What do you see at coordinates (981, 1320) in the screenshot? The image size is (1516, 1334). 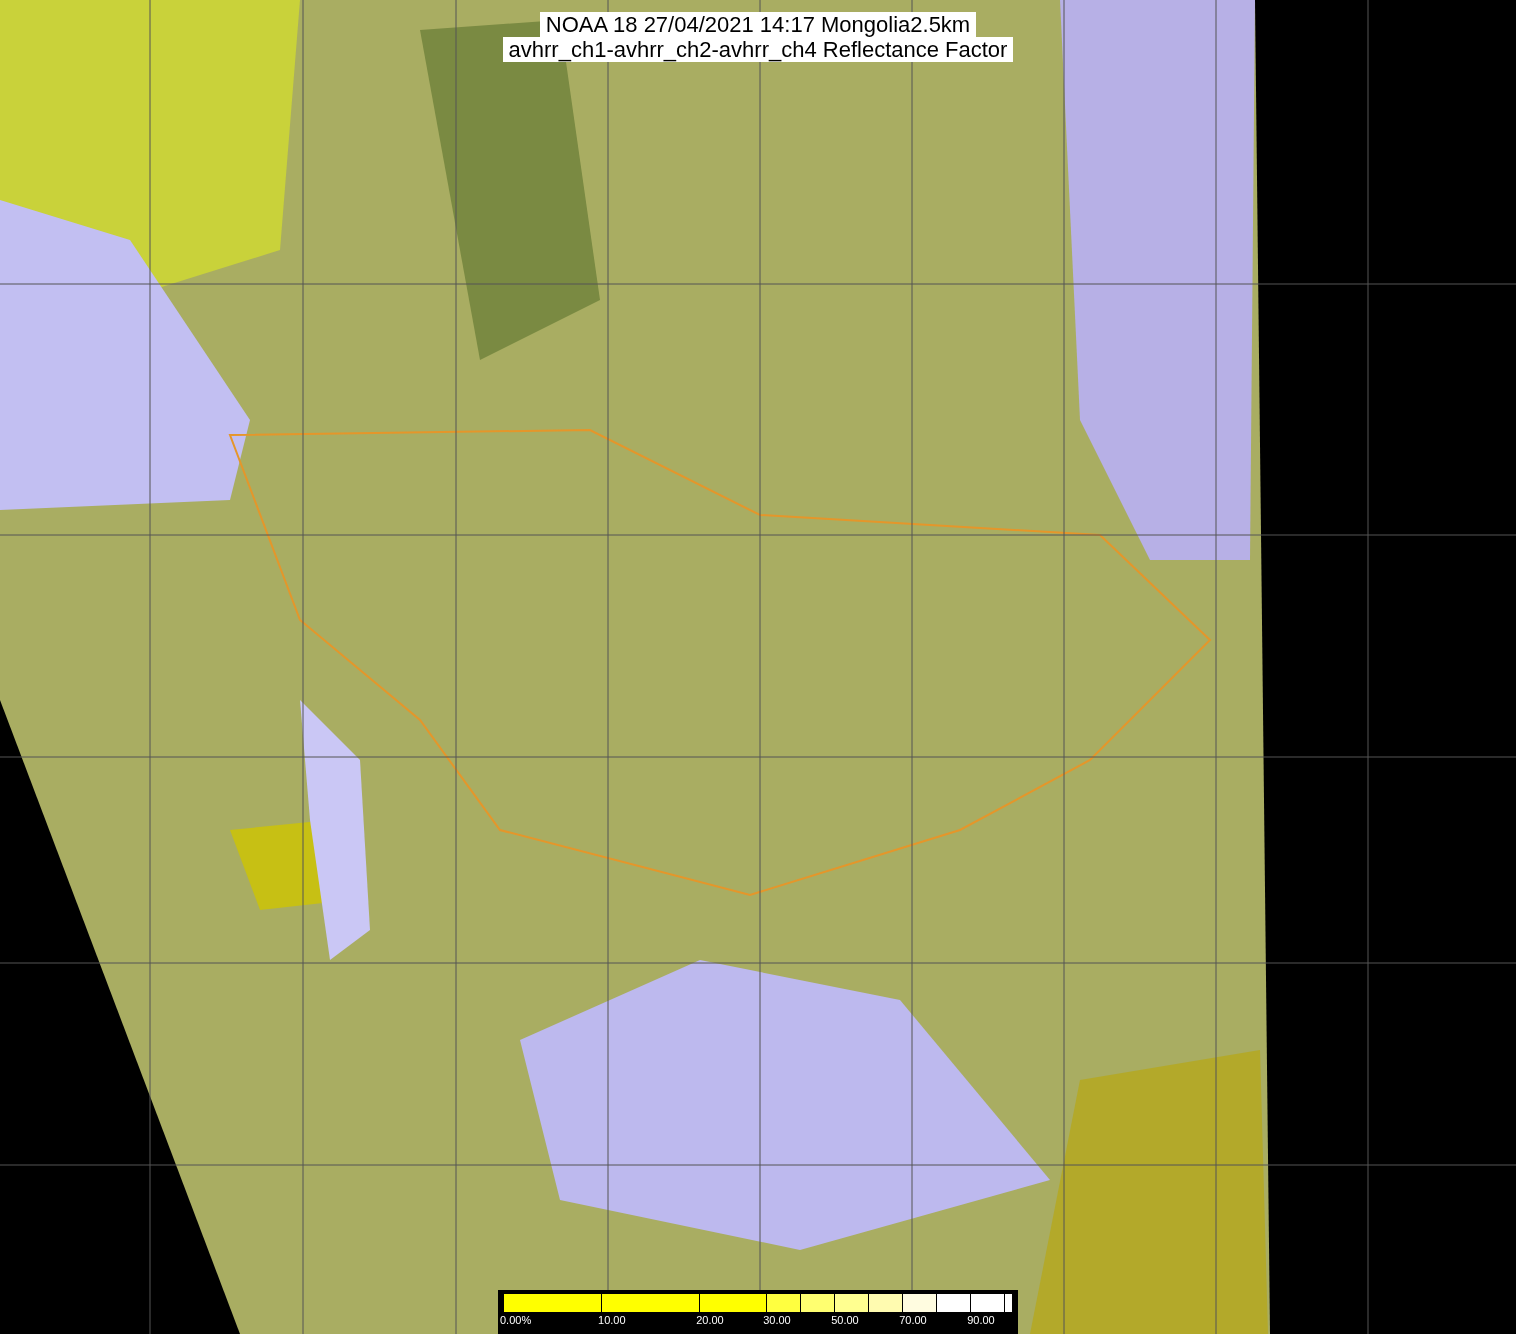 I see `scale-label: 90.00` at bounding box center [981, 1320].